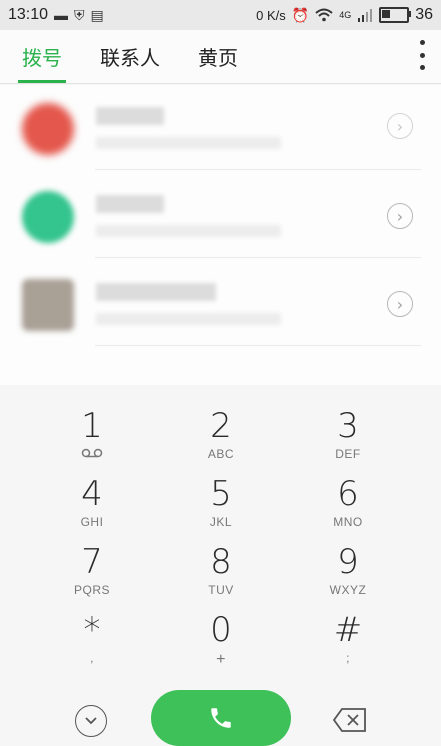 This screenshot has height=746, width=441. I want to click on phone-icon, so click(221, 718).